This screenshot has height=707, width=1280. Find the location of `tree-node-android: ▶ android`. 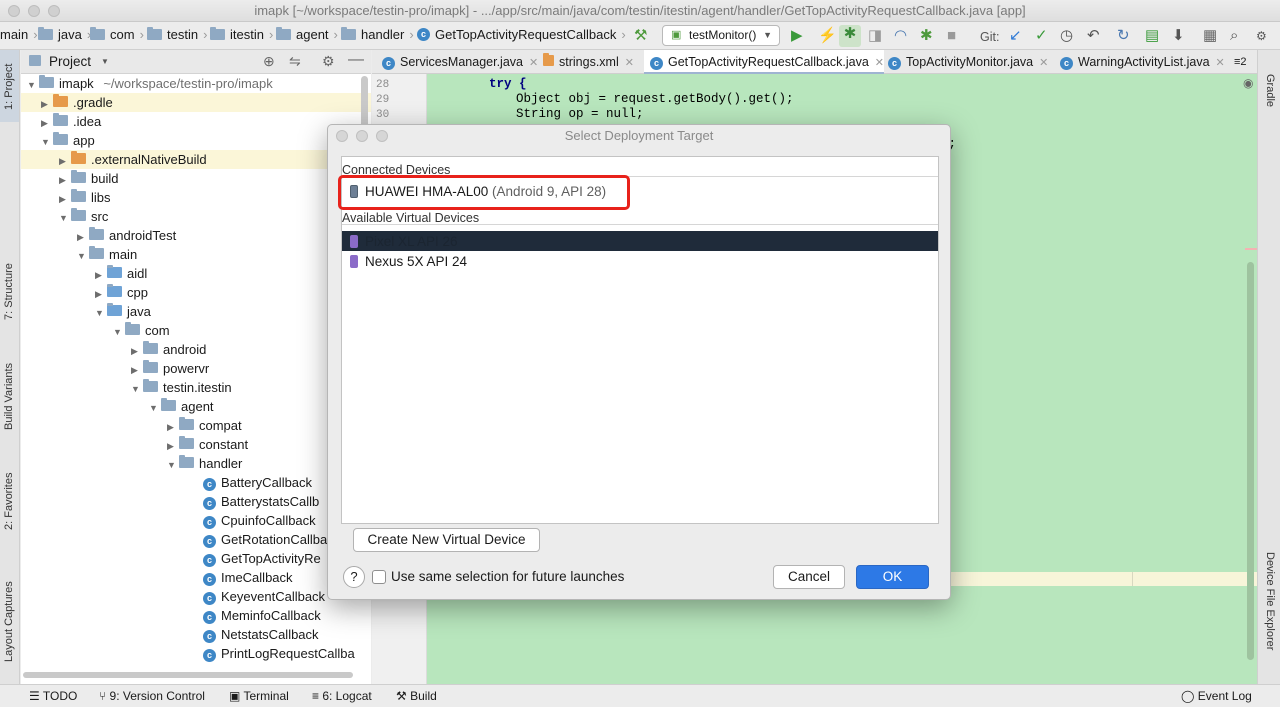

tree-node-android: ▶ android is located at coordinates (168, 349).